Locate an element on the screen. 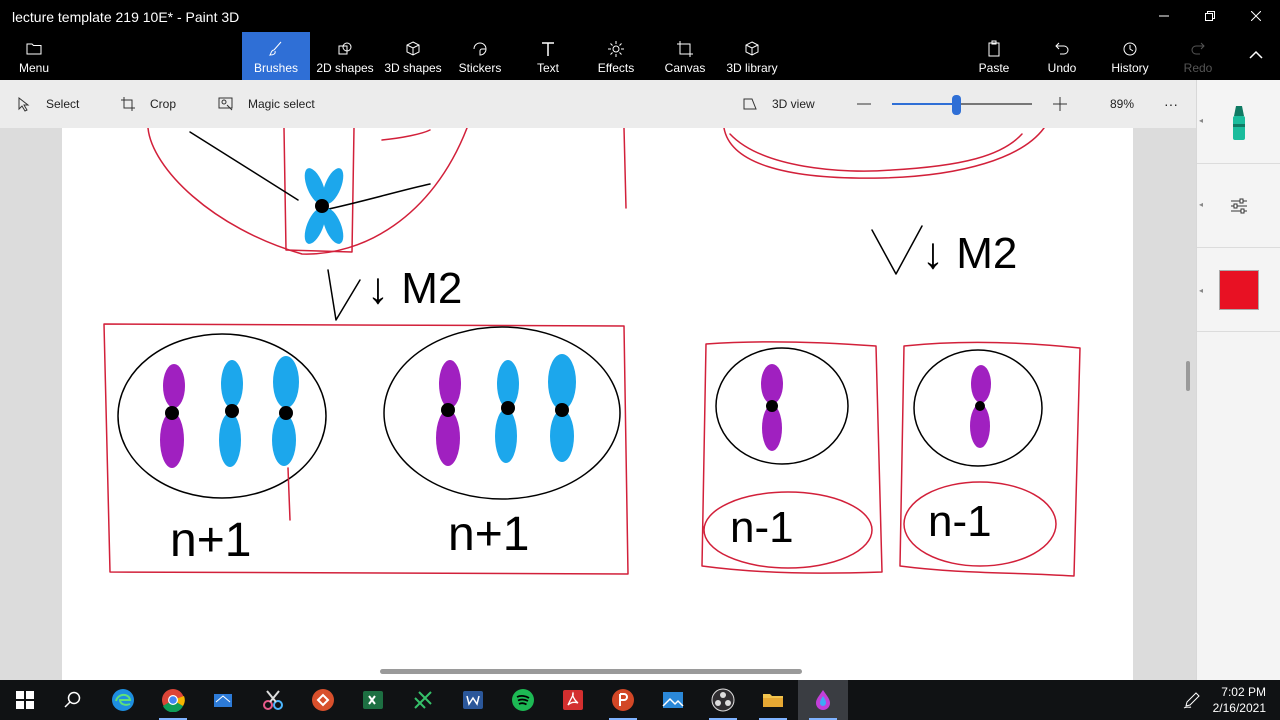 This screenshot has width=1280, height=720. vertical-scrollbar is located at coordinates (1188, 376).